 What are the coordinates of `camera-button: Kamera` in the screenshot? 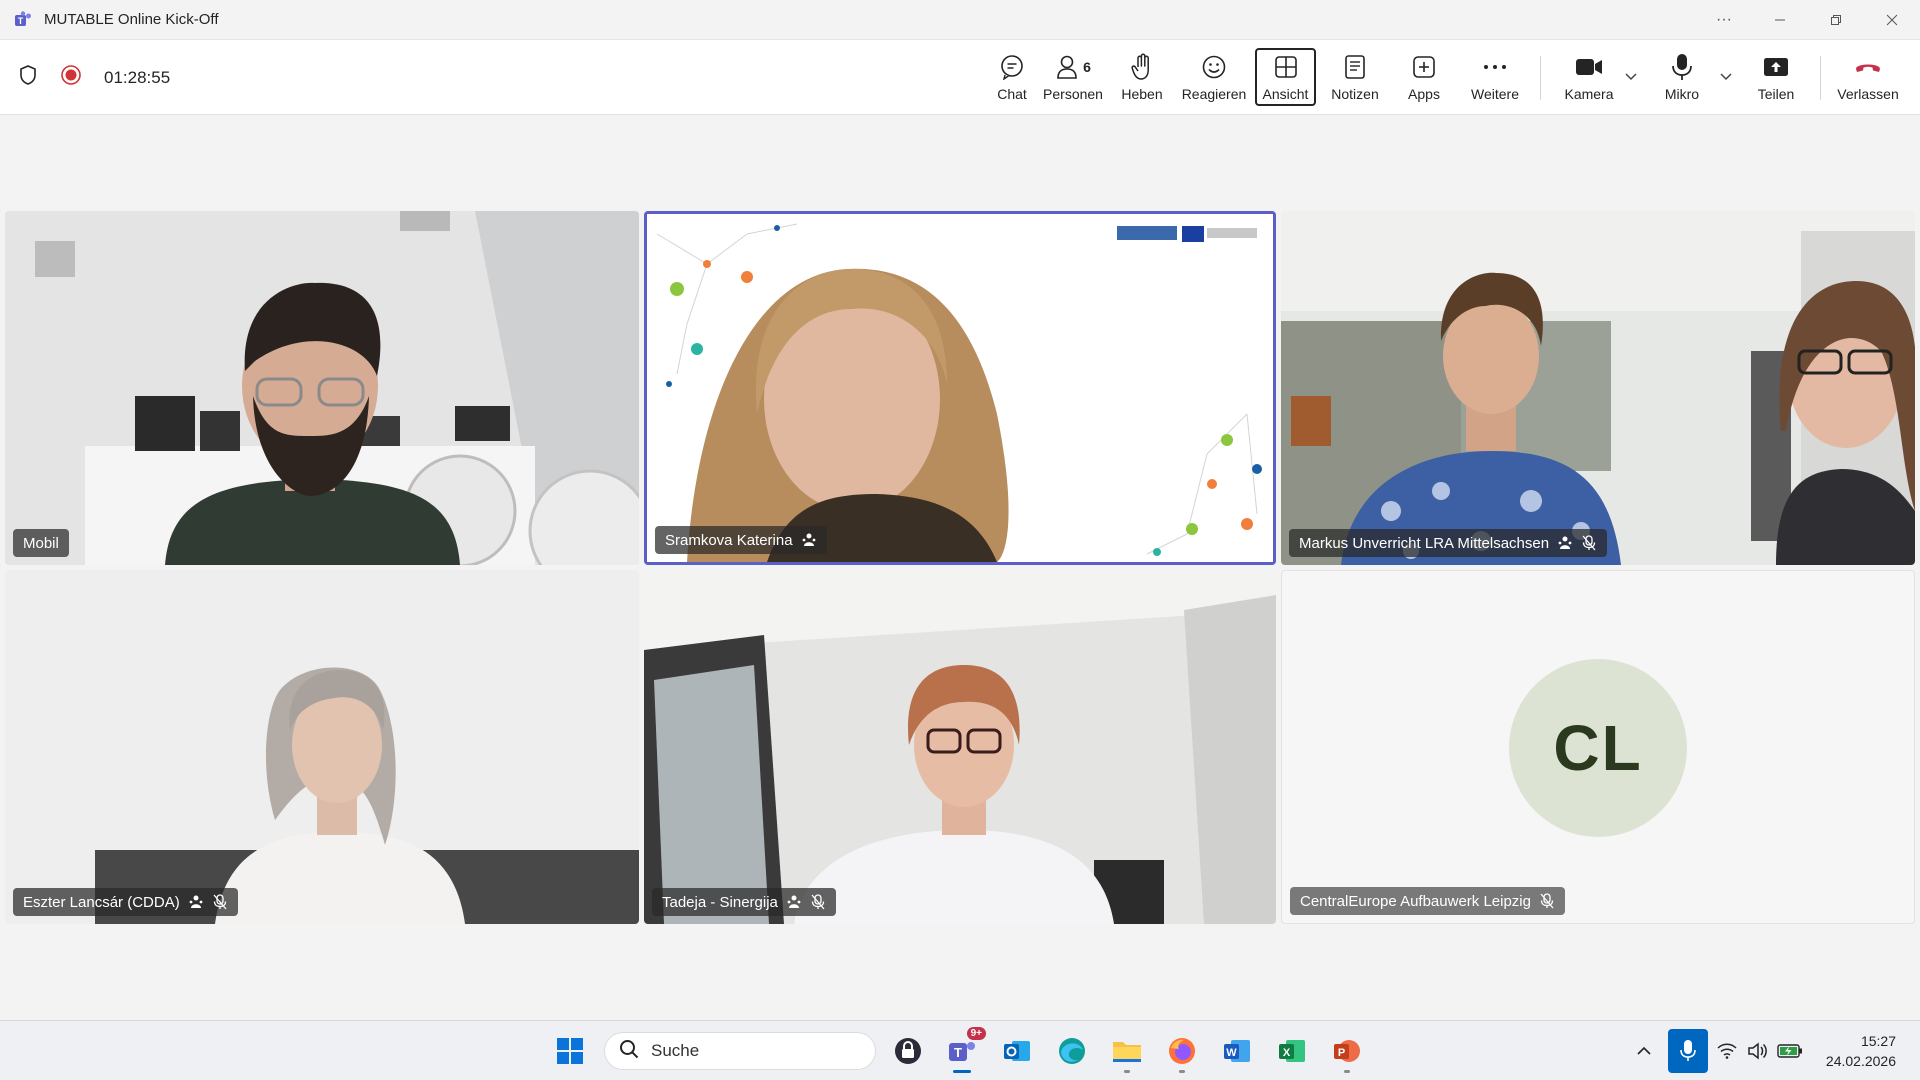 It's located at (1589, 77).